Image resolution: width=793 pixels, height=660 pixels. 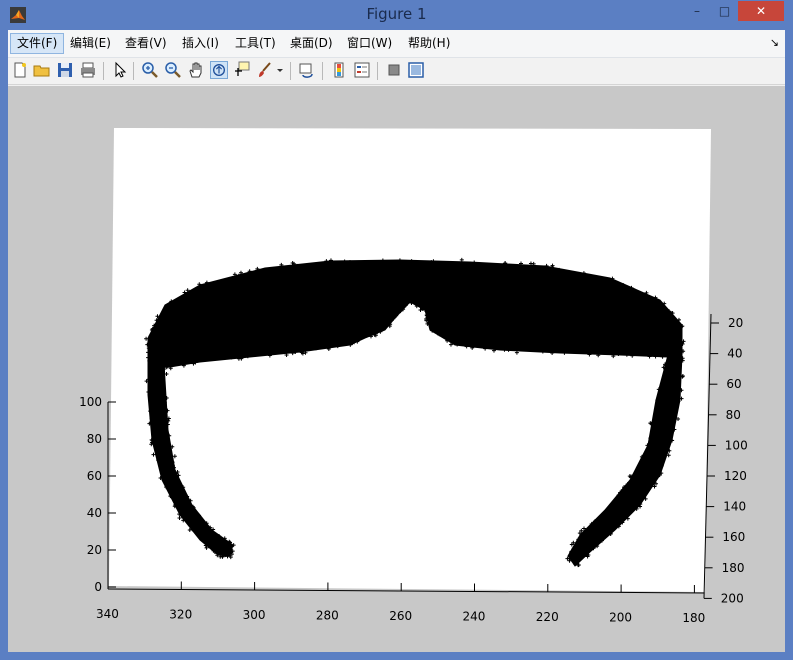 What do you see at coordinates (255, 43) in the screenshot?
I see `menu-tools: 工具(T)` at bounding box center [255, 43].